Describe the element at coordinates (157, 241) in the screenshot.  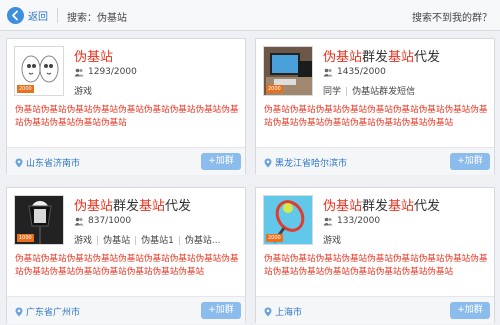
I see `tag: 伪基站1` at that location.